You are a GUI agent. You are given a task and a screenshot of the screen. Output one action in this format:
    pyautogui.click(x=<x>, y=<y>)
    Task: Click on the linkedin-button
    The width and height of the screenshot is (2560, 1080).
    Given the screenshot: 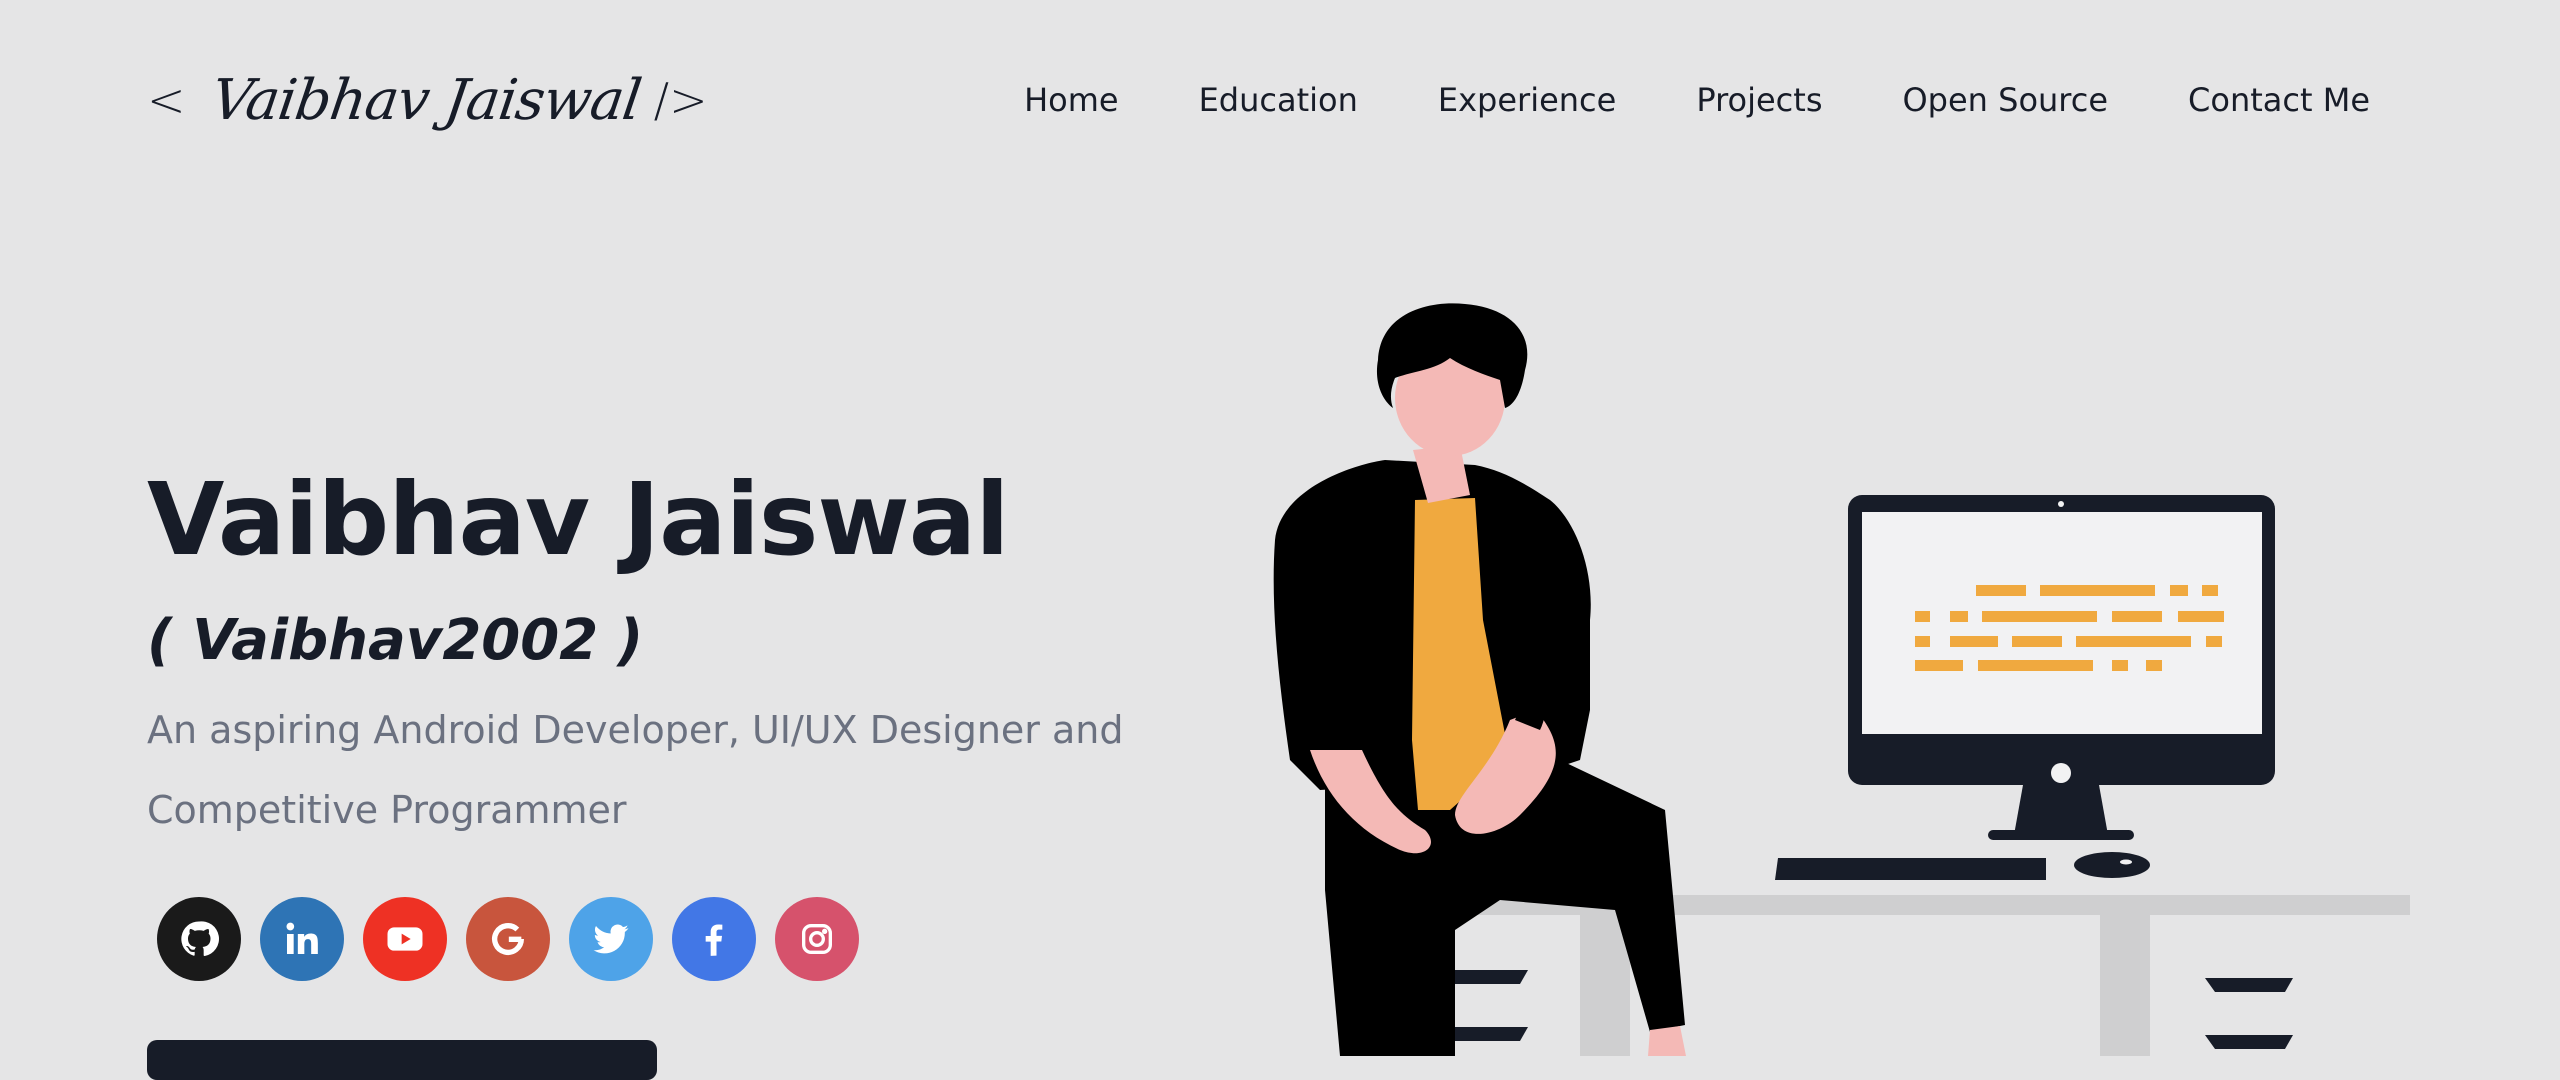 What is the action you would take?
    pyautogui.click(x=302, y=939)
    